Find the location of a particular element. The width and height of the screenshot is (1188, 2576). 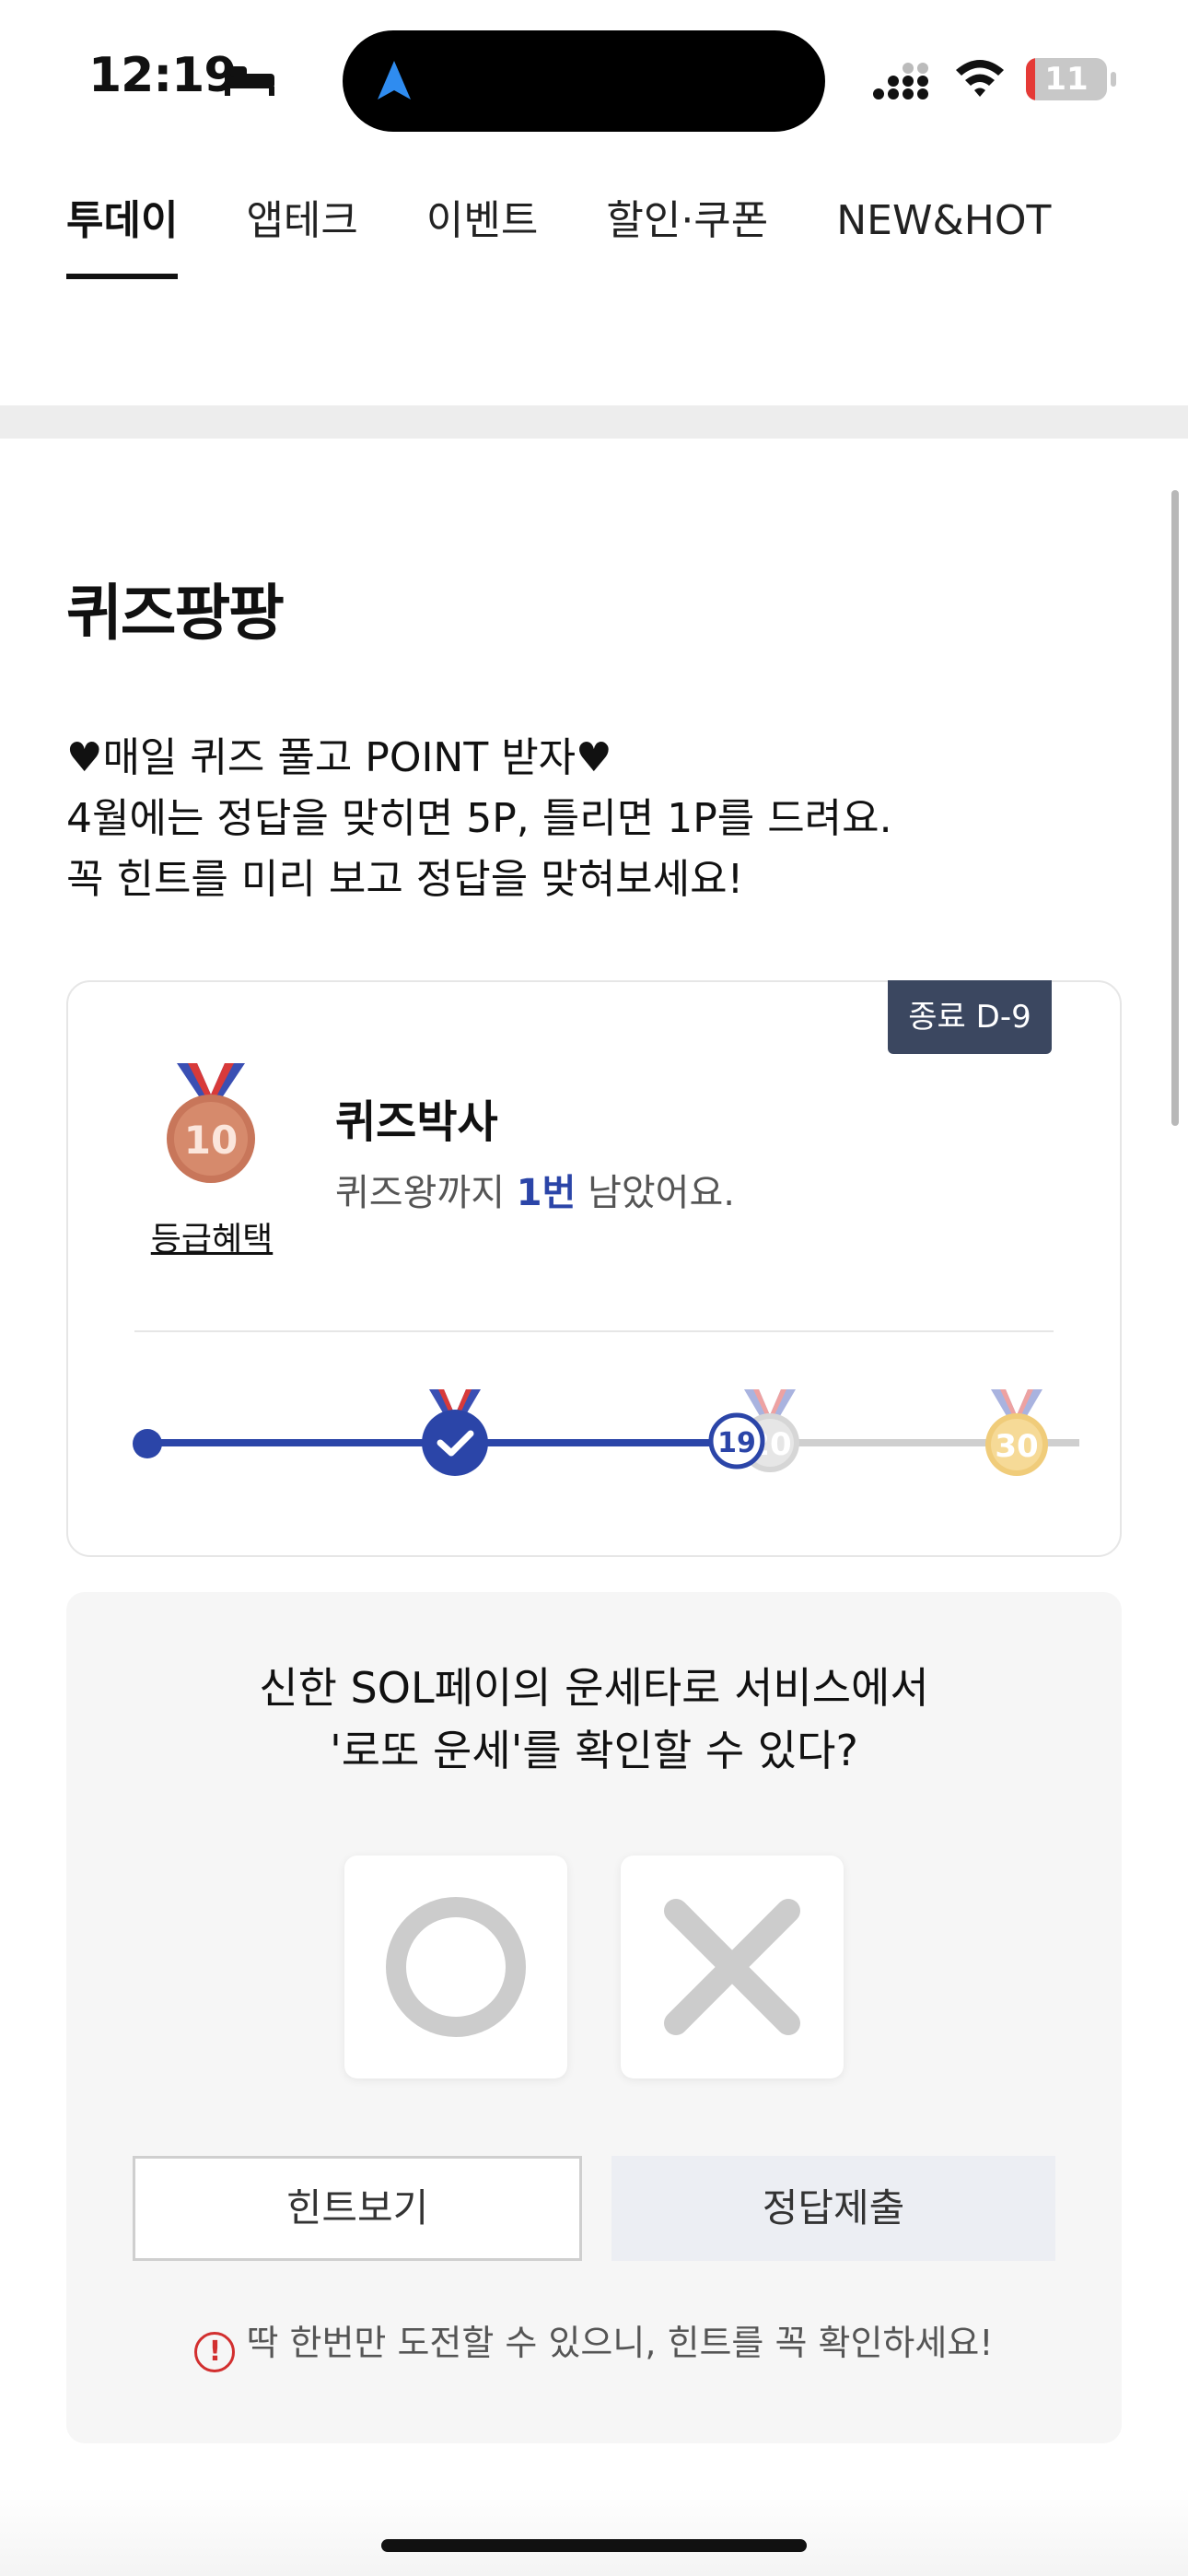

divider is located at coordinates (594, 1331).